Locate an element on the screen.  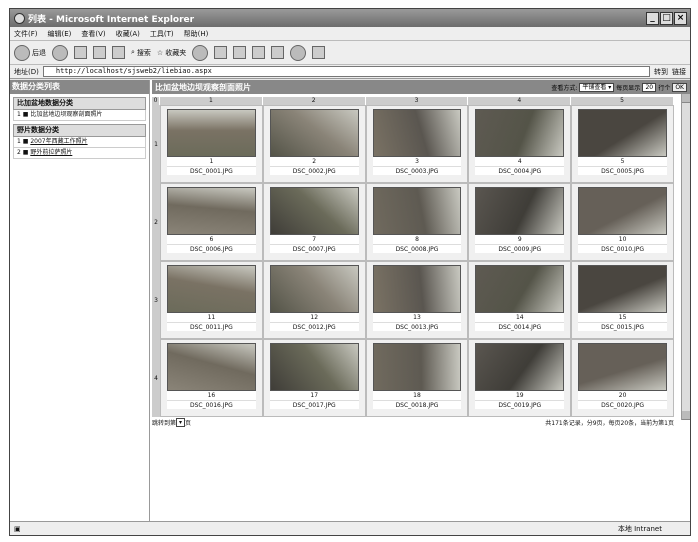
photo-cell: 2 DSC_0002.JPG is located at coordinates (314, 144).